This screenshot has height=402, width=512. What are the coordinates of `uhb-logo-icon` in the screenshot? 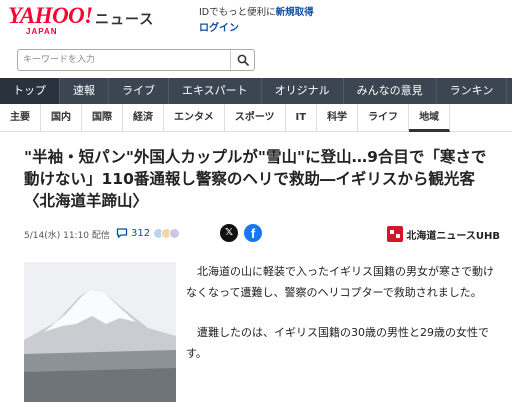 It's located at (395, 234).